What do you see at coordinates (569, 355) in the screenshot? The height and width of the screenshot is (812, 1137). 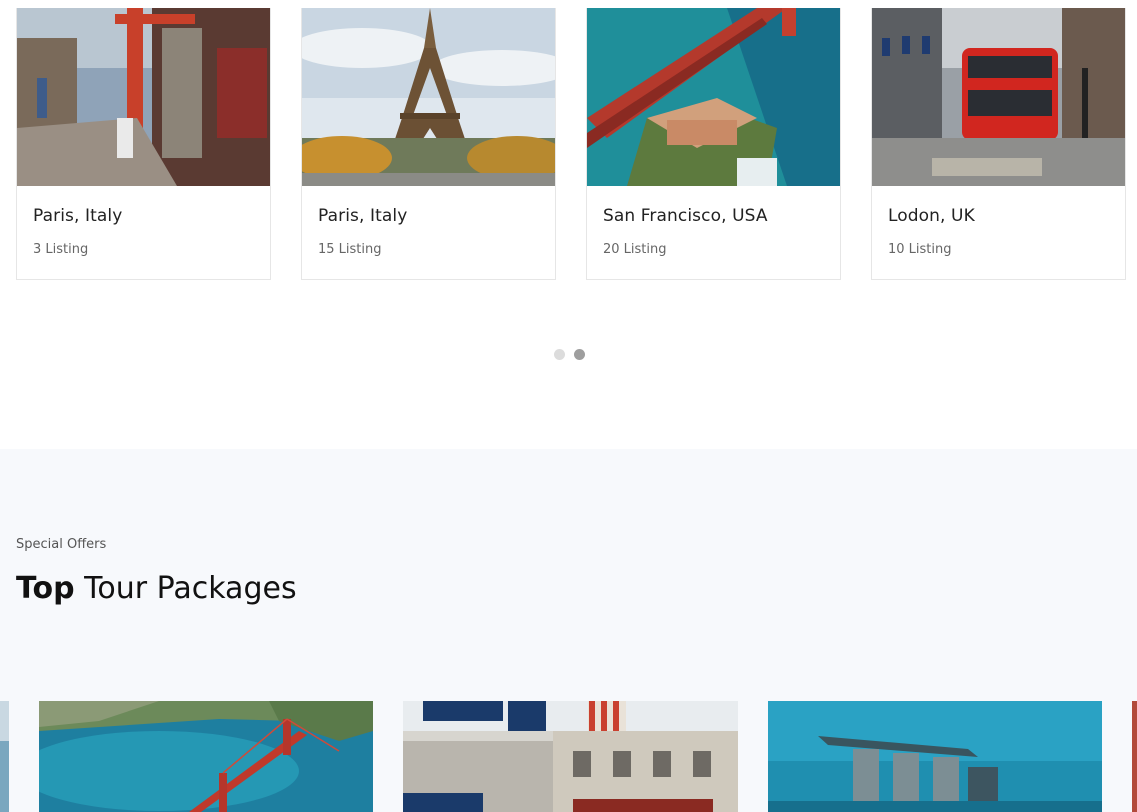 I see `carousel-pagination` at bounding box center [569, 355].